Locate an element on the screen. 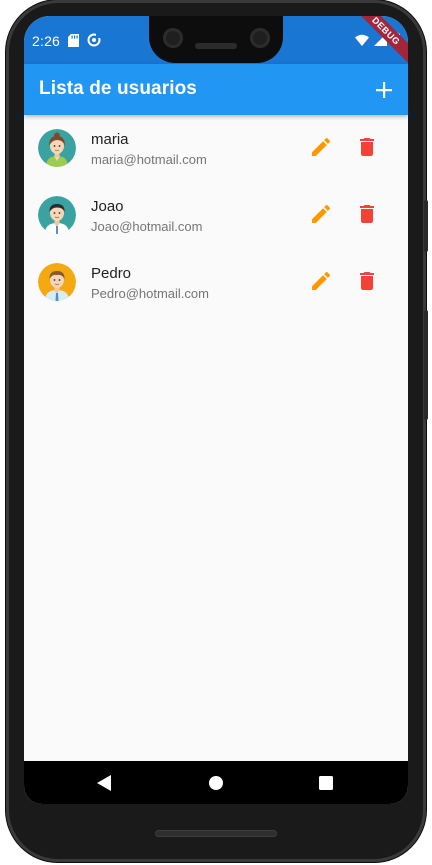  status-time: 2:26 is located at coordinates (46, 41).